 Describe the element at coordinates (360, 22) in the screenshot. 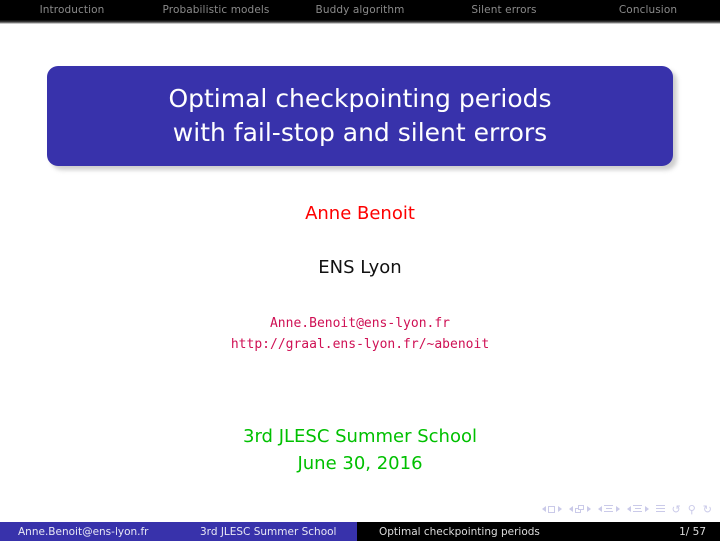

I see `navigation-bar-fade` at that location.